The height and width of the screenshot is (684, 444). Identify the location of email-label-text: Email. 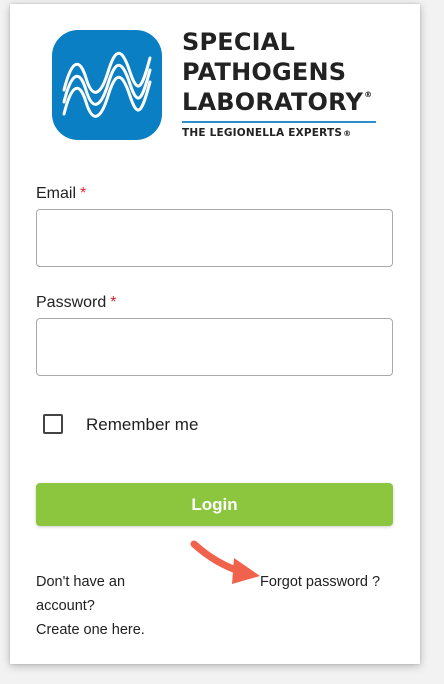
(56, 193).